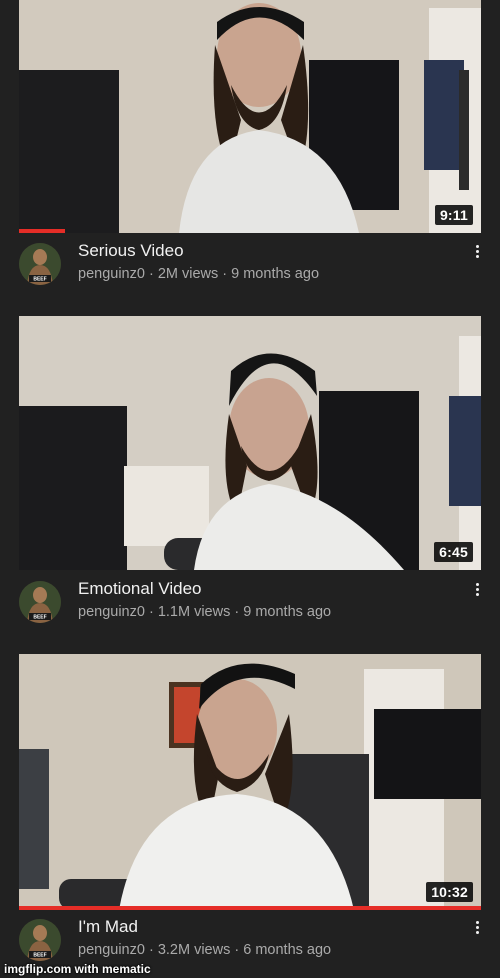 This screenshot has height=978, width=500. I want to click on video-subtitle: penguinz0 · 2M views · 9 months ago, so click(198, 274).